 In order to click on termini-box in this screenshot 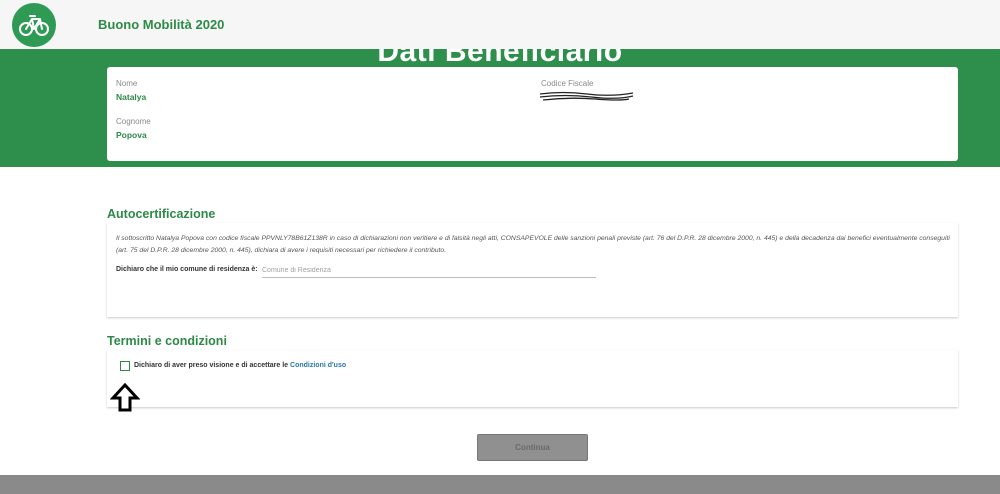, I will do `click(532, 378)`.